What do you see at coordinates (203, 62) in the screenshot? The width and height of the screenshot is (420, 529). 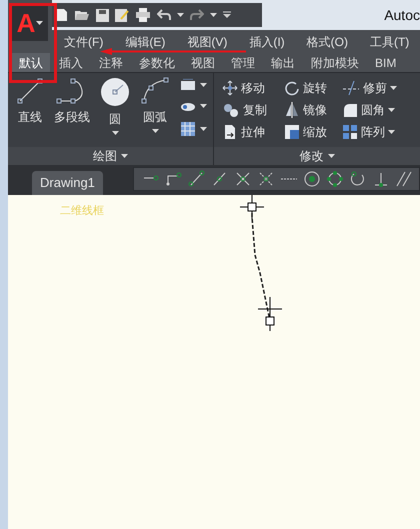 I see `ribbon-tab: 视图` at bounding box center [203, 62].